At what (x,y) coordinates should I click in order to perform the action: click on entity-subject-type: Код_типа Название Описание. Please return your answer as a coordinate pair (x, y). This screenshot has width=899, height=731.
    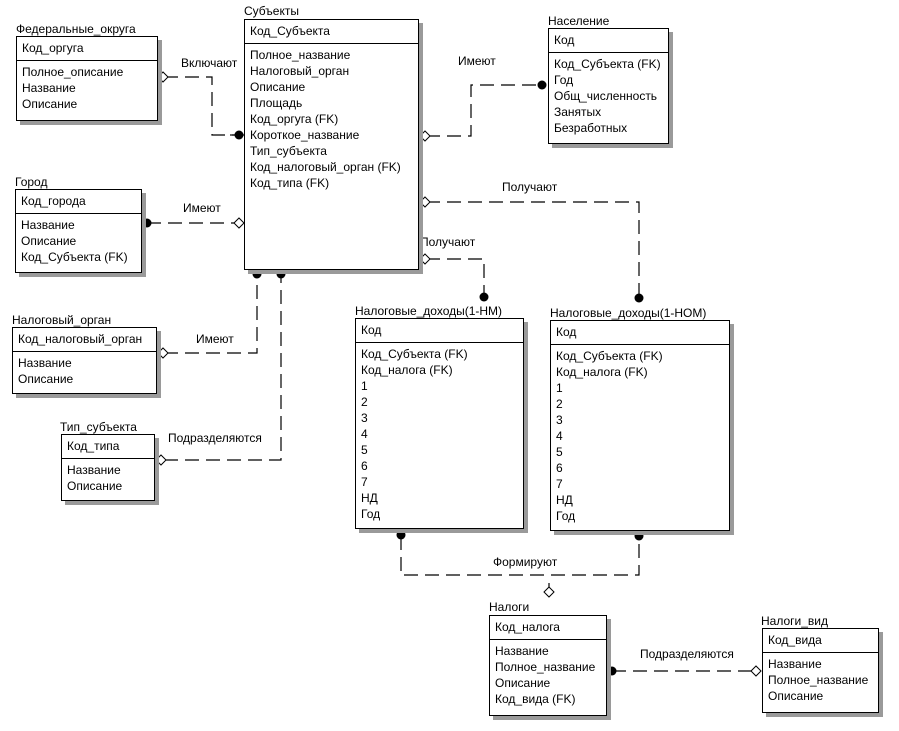
    Looking at the image, I should click on (108, 467).